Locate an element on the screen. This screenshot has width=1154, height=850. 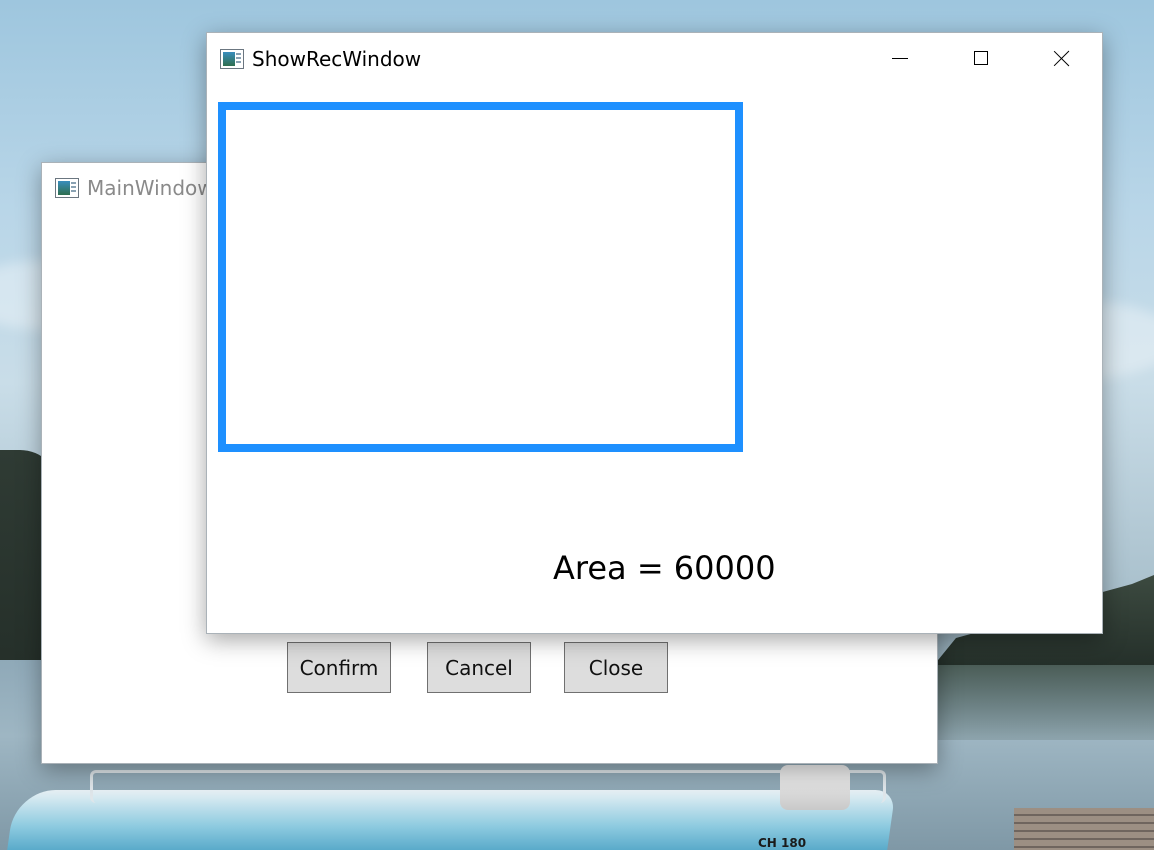
minimize-button is located at coordinates (900, 58).